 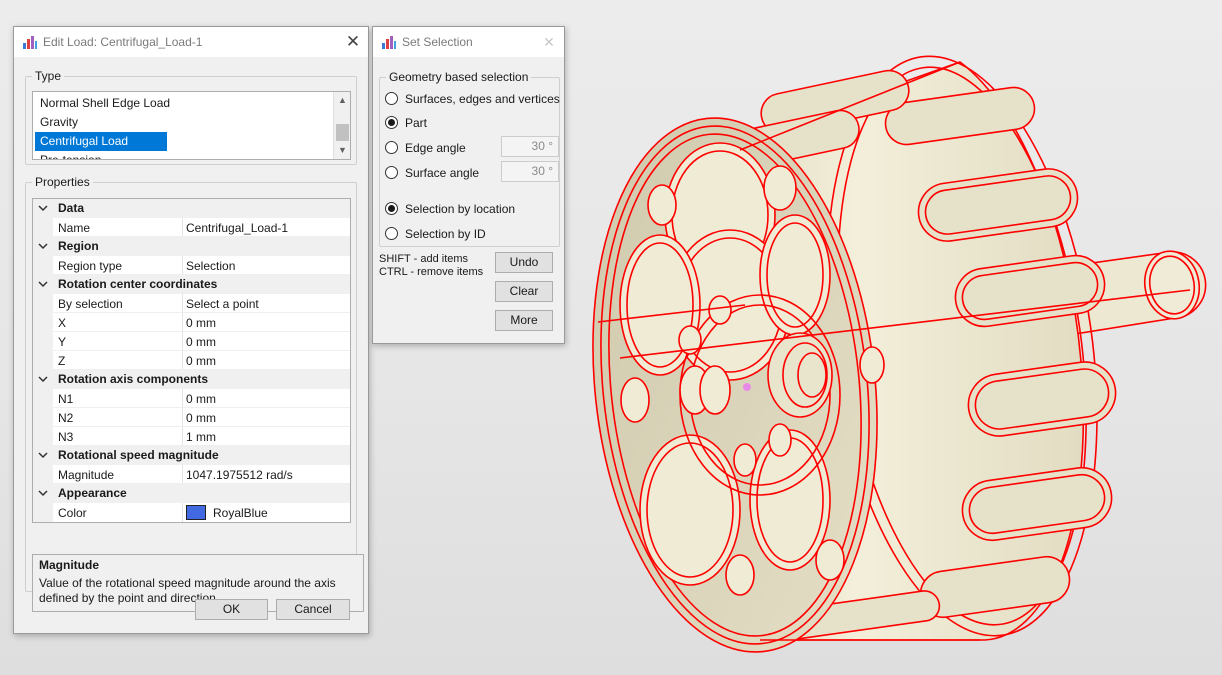 What do you see at coordinates (231, 609) in the screenshot?
I see `ok-button: OK` at bounding box center [231, 609].